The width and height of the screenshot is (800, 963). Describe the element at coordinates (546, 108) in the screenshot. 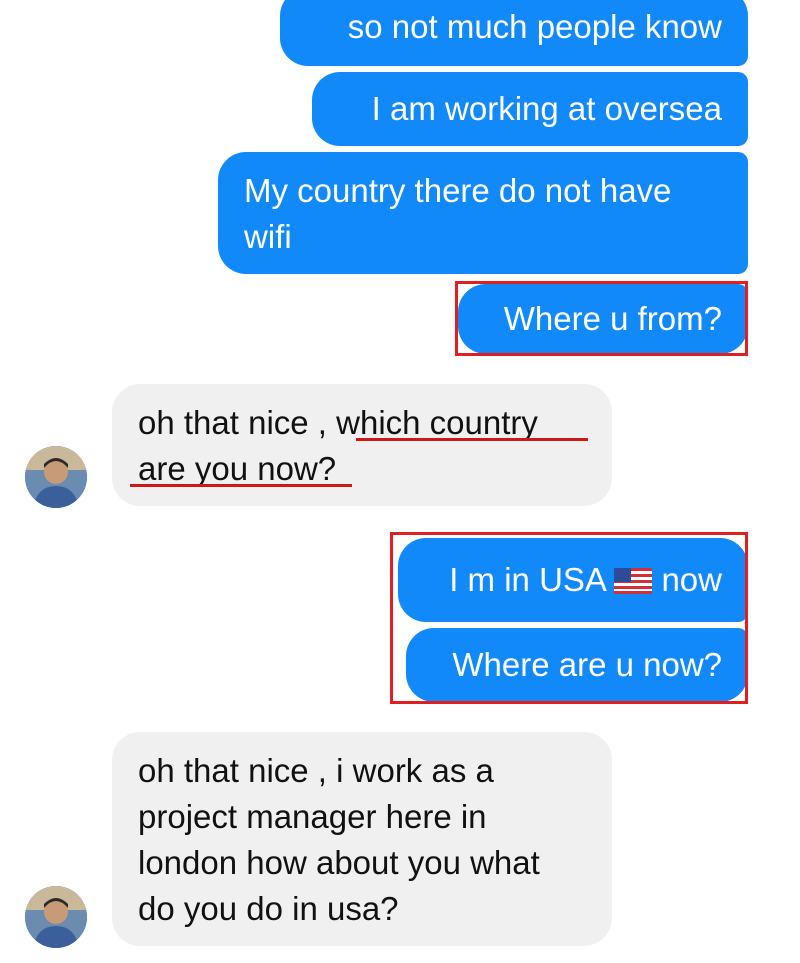

I see `message-text: I am working at oversea` at that location.